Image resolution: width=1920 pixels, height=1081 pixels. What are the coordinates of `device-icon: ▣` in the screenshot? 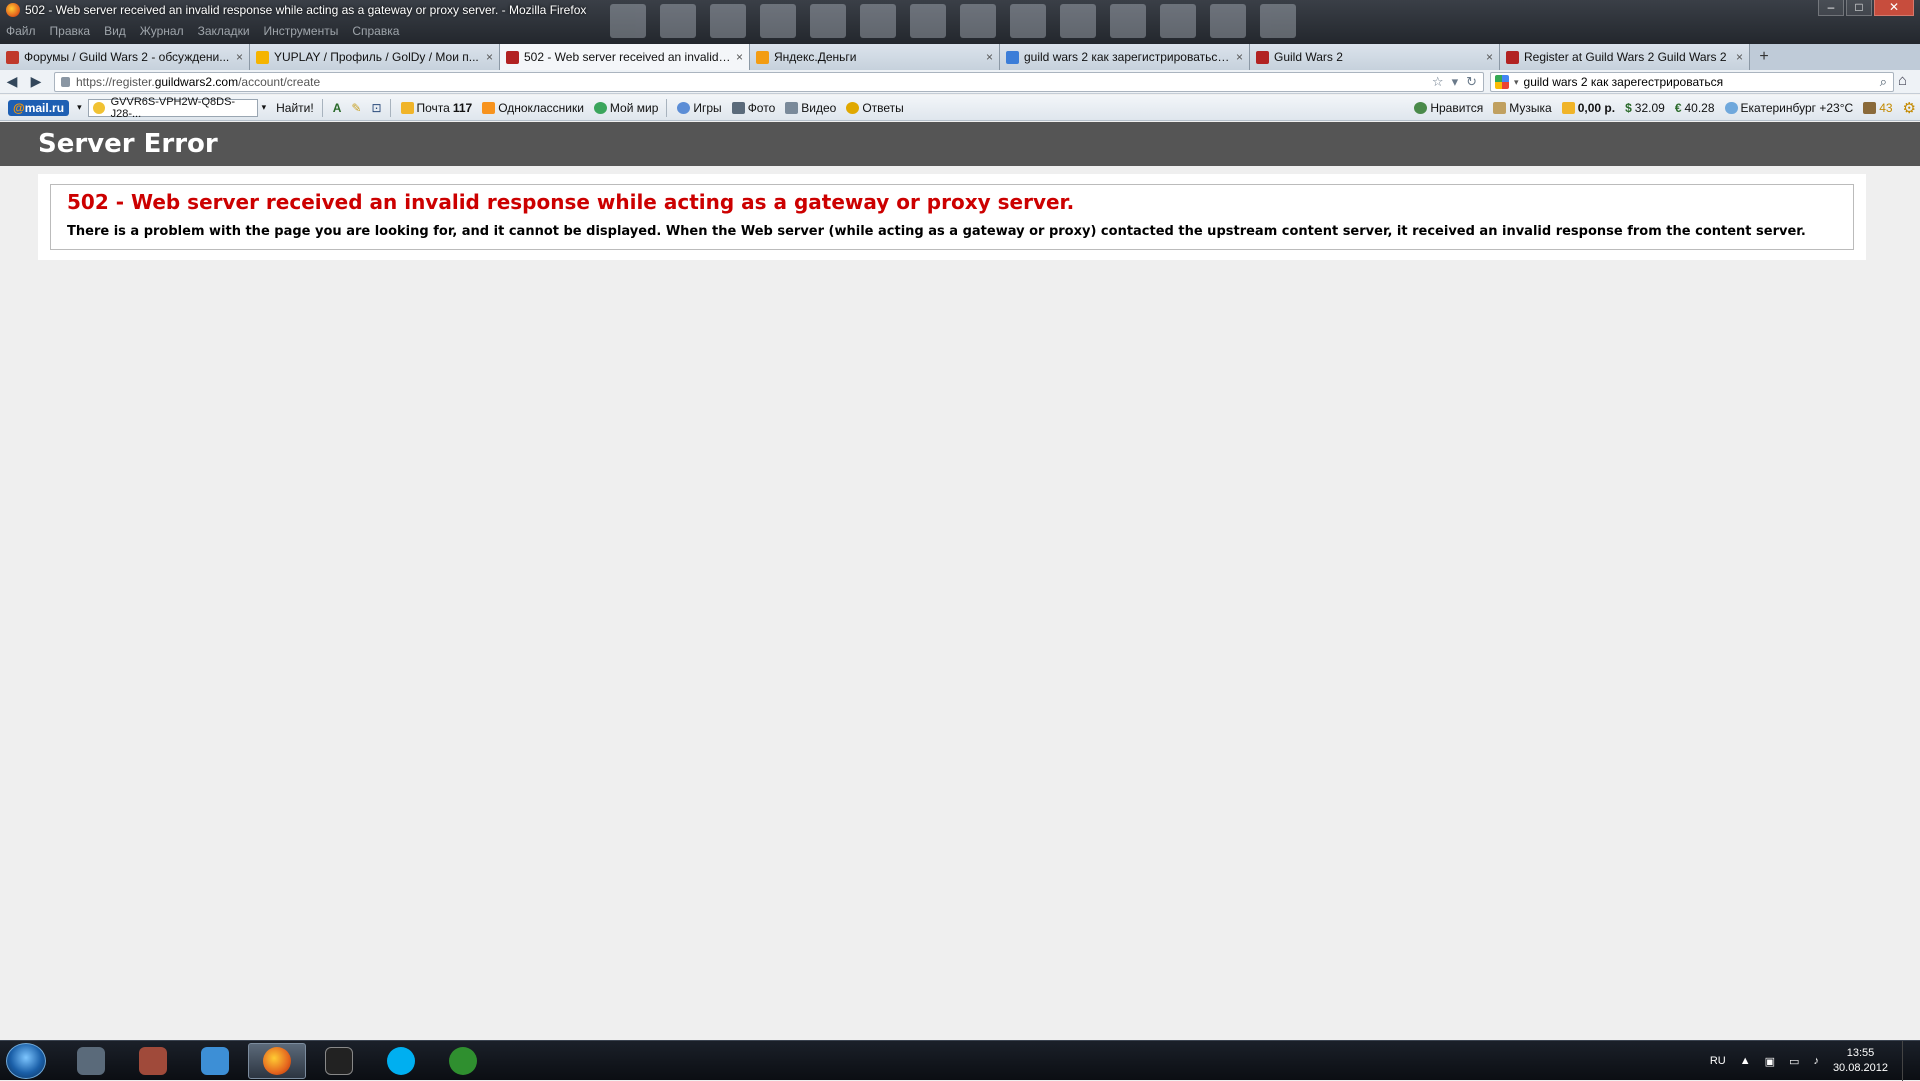 It's located at (1770, 1061).